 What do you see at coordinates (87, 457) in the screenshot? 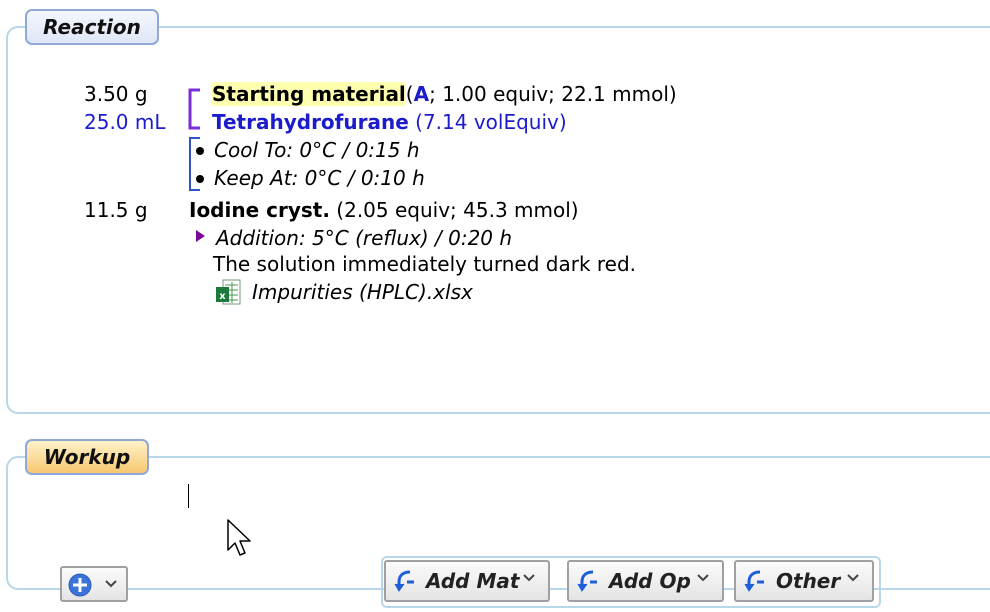
I see `workup-section-tab: Workup` at bounding box center [87, 457].